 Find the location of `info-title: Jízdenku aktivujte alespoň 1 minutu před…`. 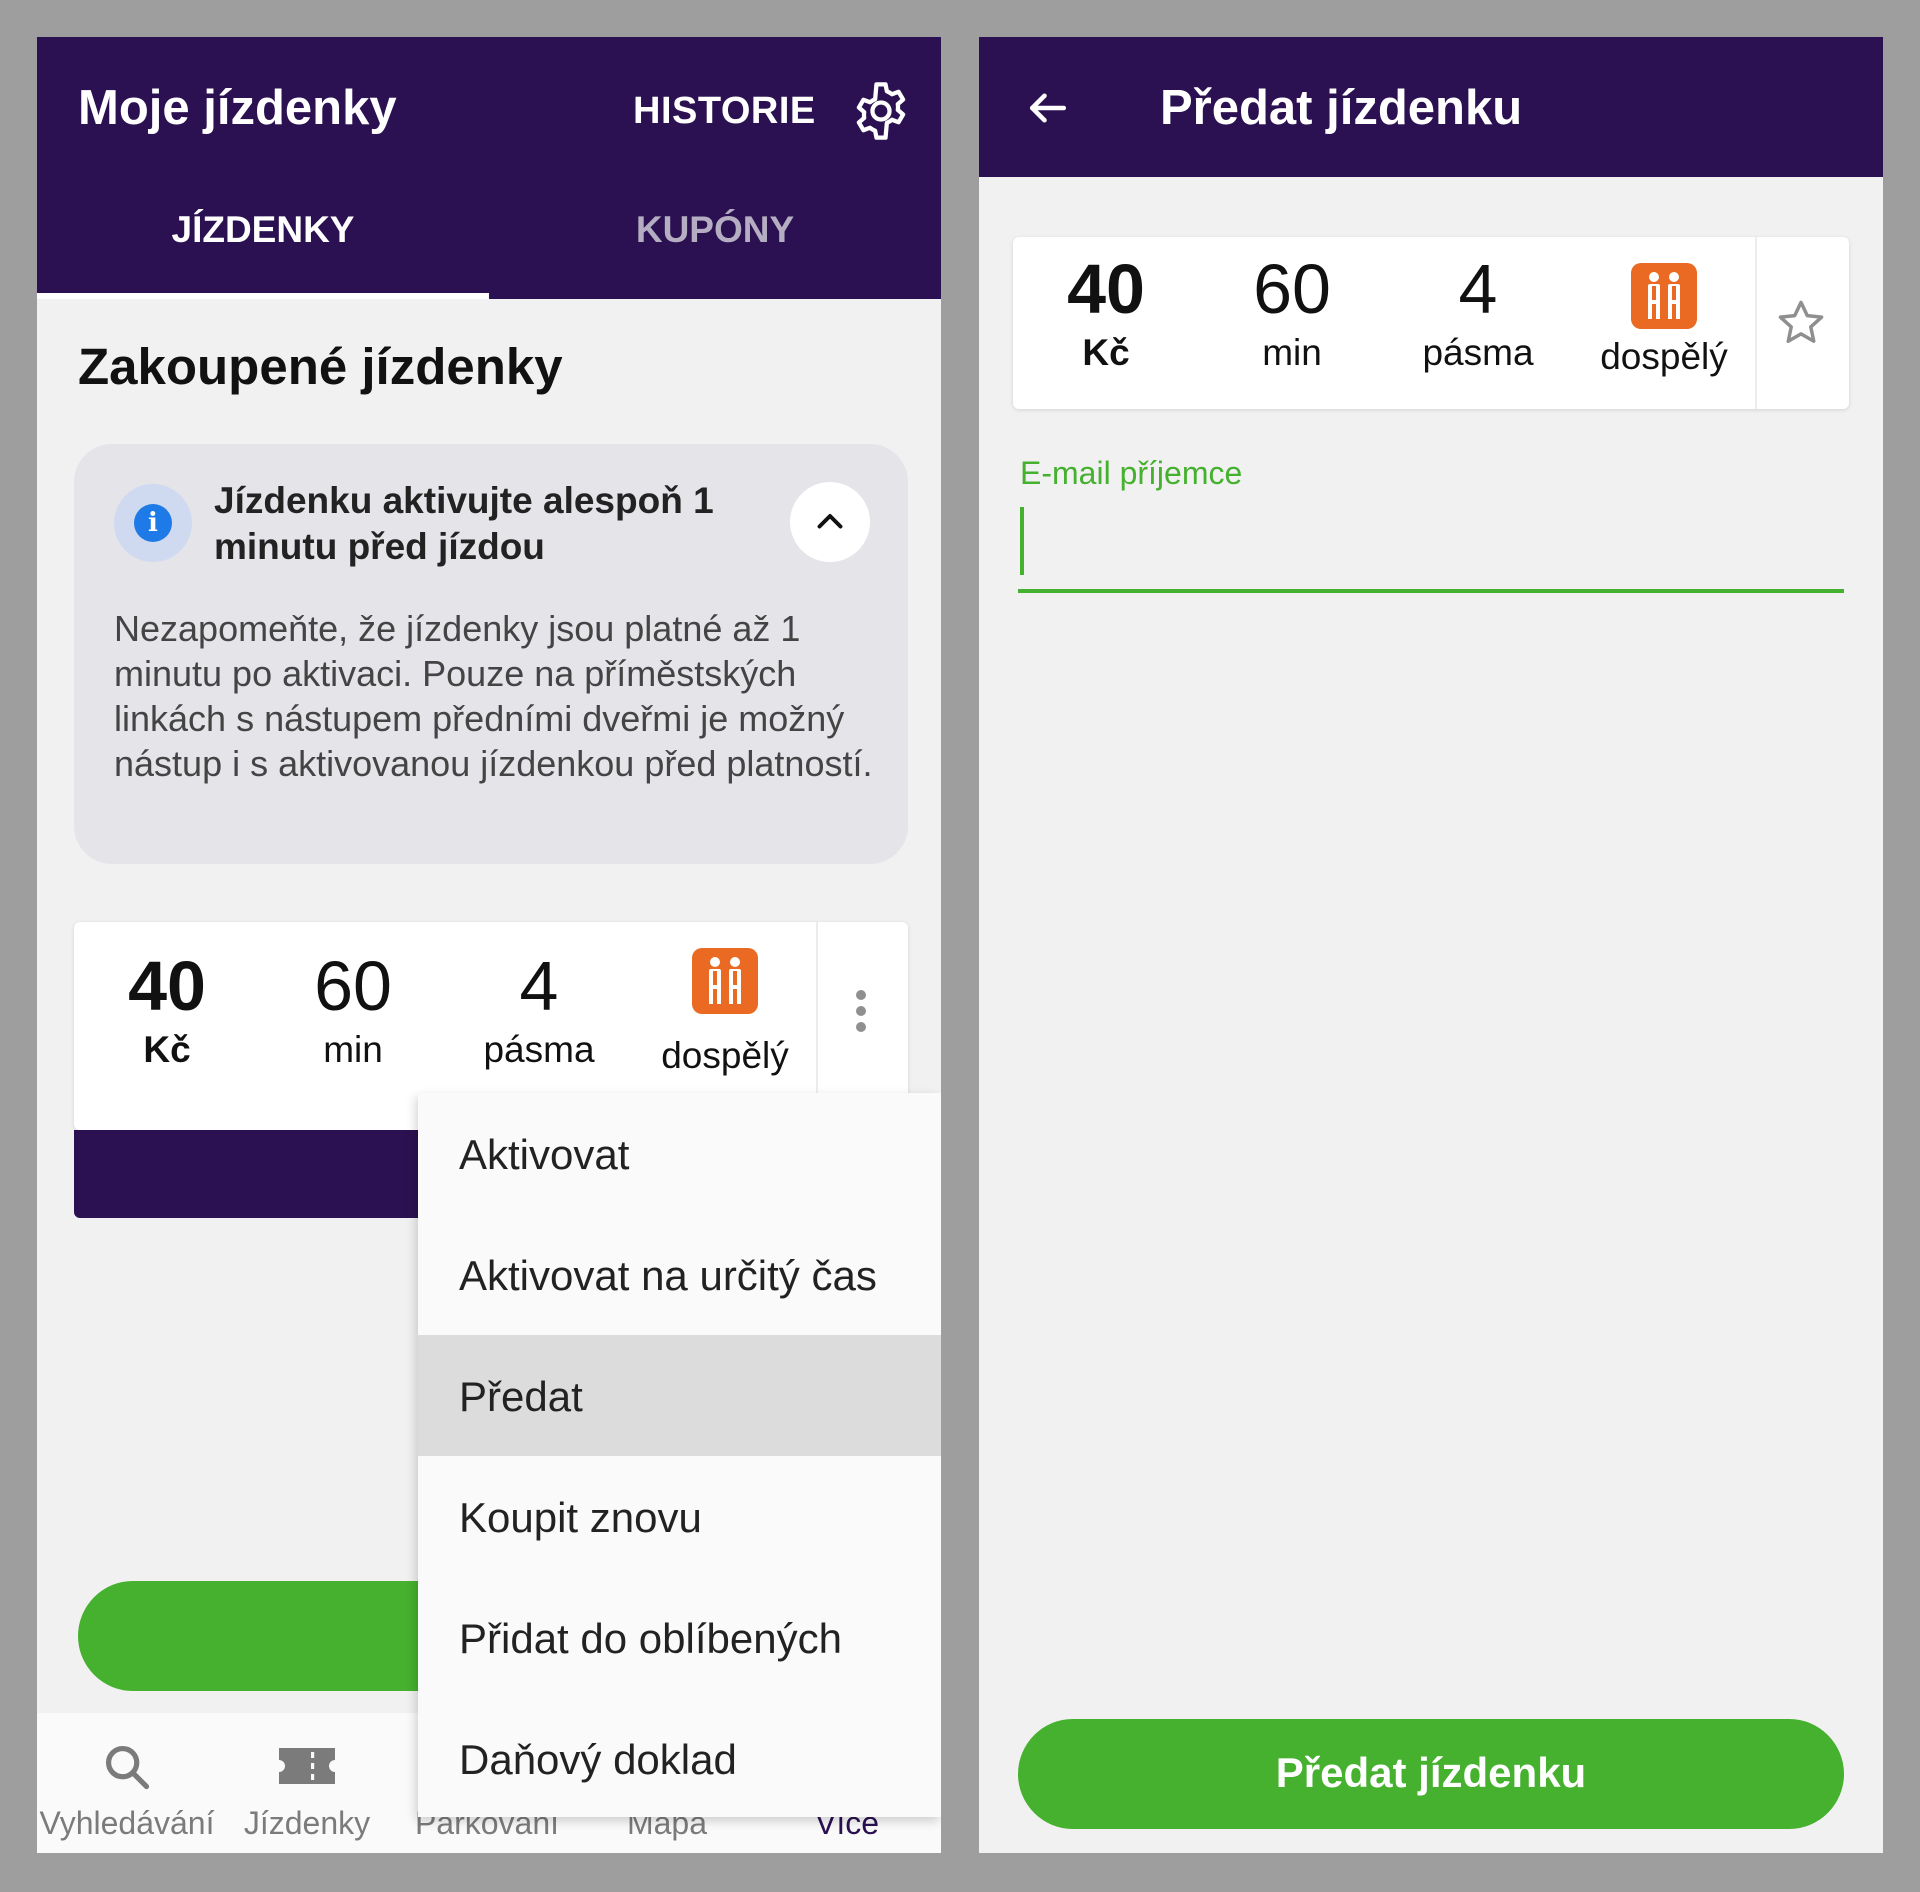

info-title: Jízdenku aktivujte alespoň 1 minutu před… is located at coordinates (464, 523).